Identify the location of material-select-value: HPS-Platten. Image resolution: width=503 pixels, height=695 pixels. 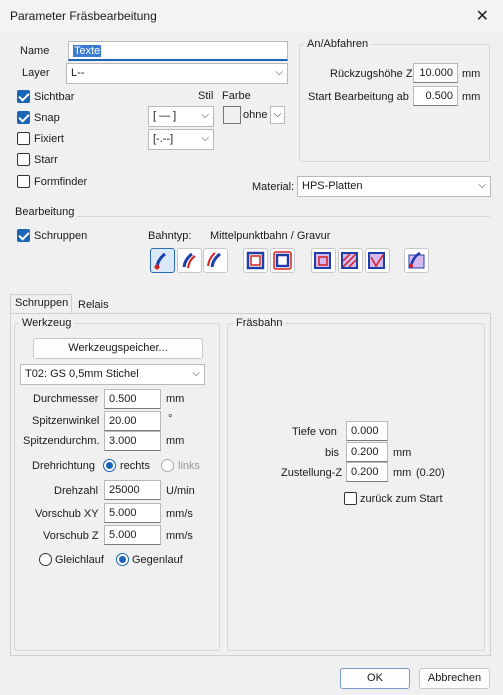
(332, 186).